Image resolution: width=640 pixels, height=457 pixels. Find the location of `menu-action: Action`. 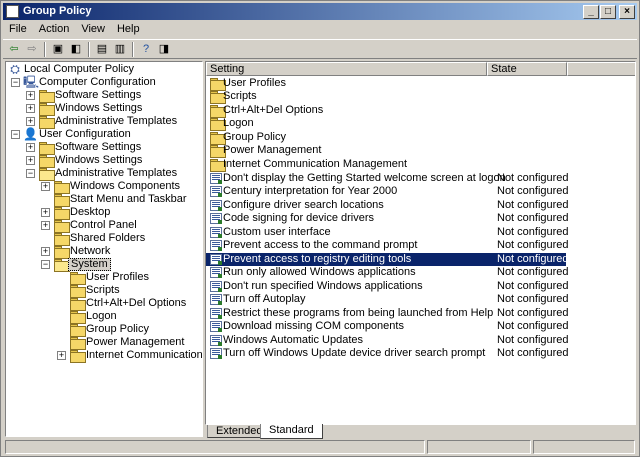

menu-action: Action is located at coordinates (54, 29).